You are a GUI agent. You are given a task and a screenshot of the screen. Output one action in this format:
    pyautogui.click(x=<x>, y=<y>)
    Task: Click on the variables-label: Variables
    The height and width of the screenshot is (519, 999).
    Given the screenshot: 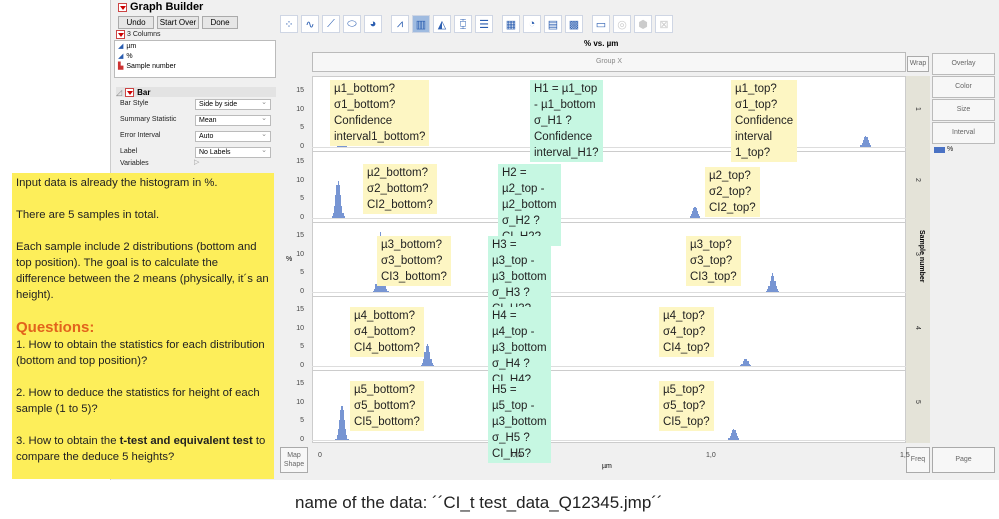 What is the action you would take?
    pyautogui.click(x=134, y=163)
    